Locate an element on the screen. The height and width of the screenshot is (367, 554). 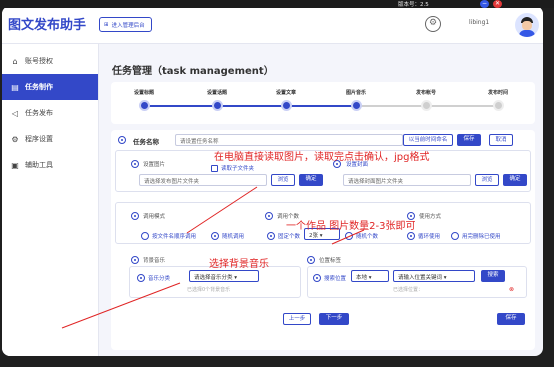
close-icon: ✕ is located at coordinates (497, 4).